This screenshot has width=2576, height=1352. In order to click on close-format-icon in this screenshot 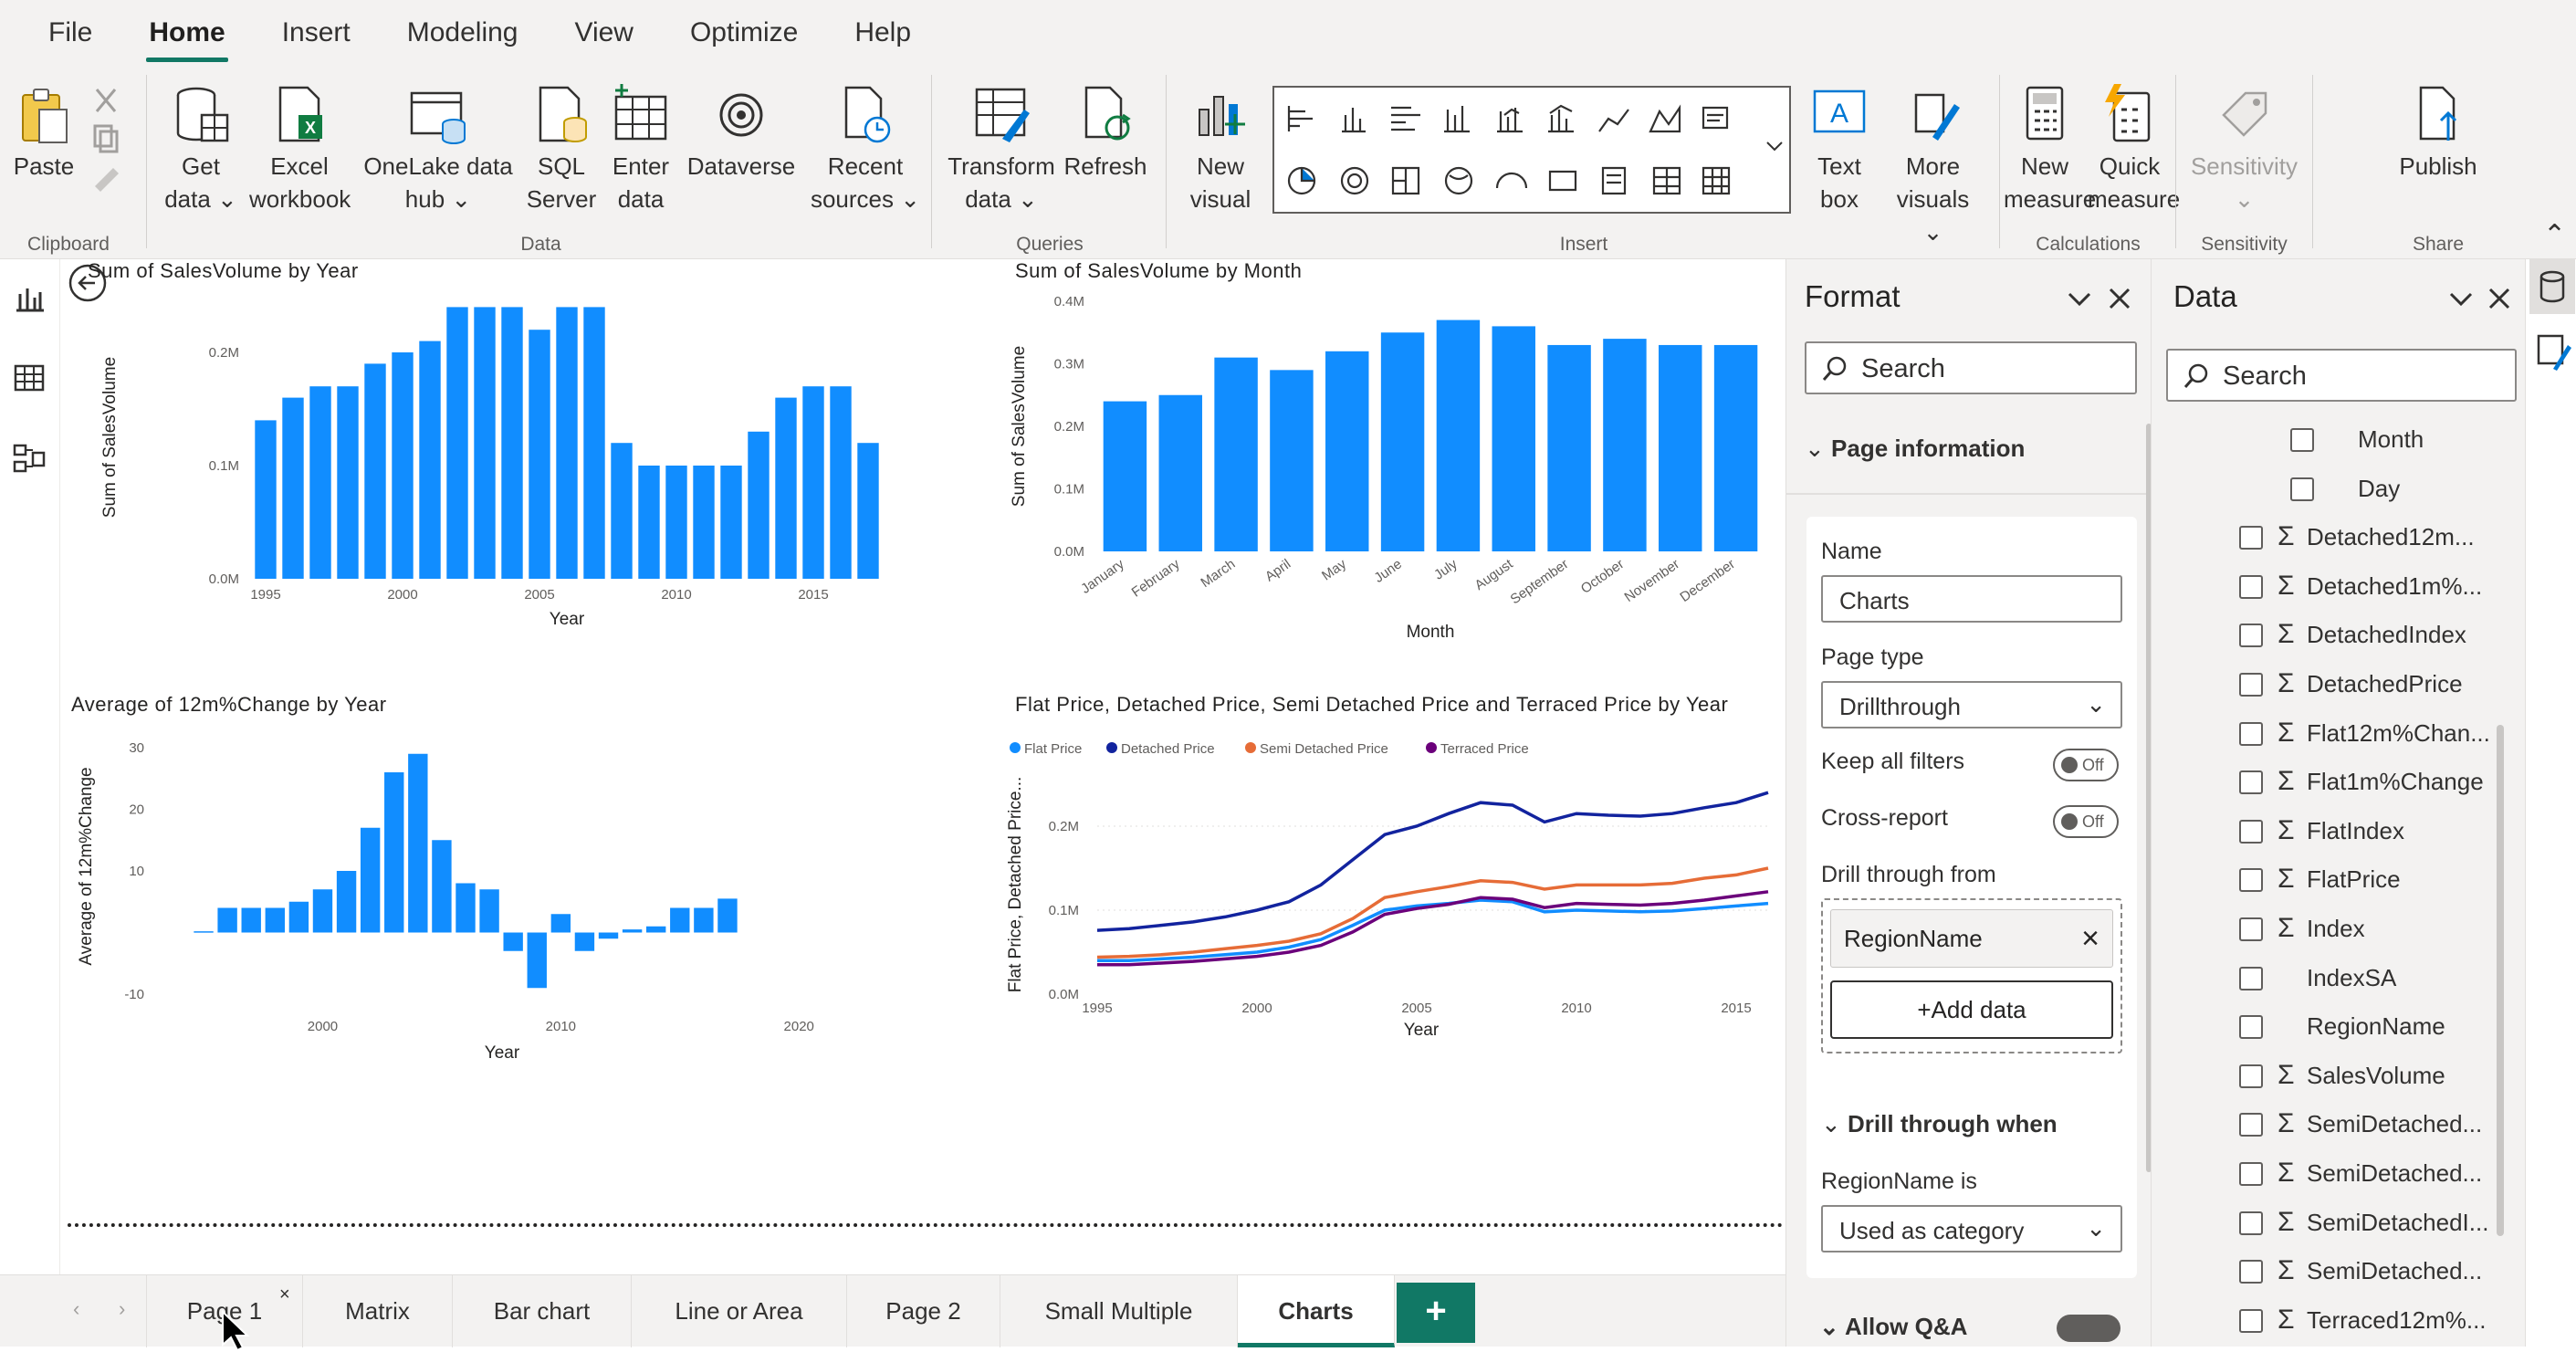, I will do `click(2119, 299)`.